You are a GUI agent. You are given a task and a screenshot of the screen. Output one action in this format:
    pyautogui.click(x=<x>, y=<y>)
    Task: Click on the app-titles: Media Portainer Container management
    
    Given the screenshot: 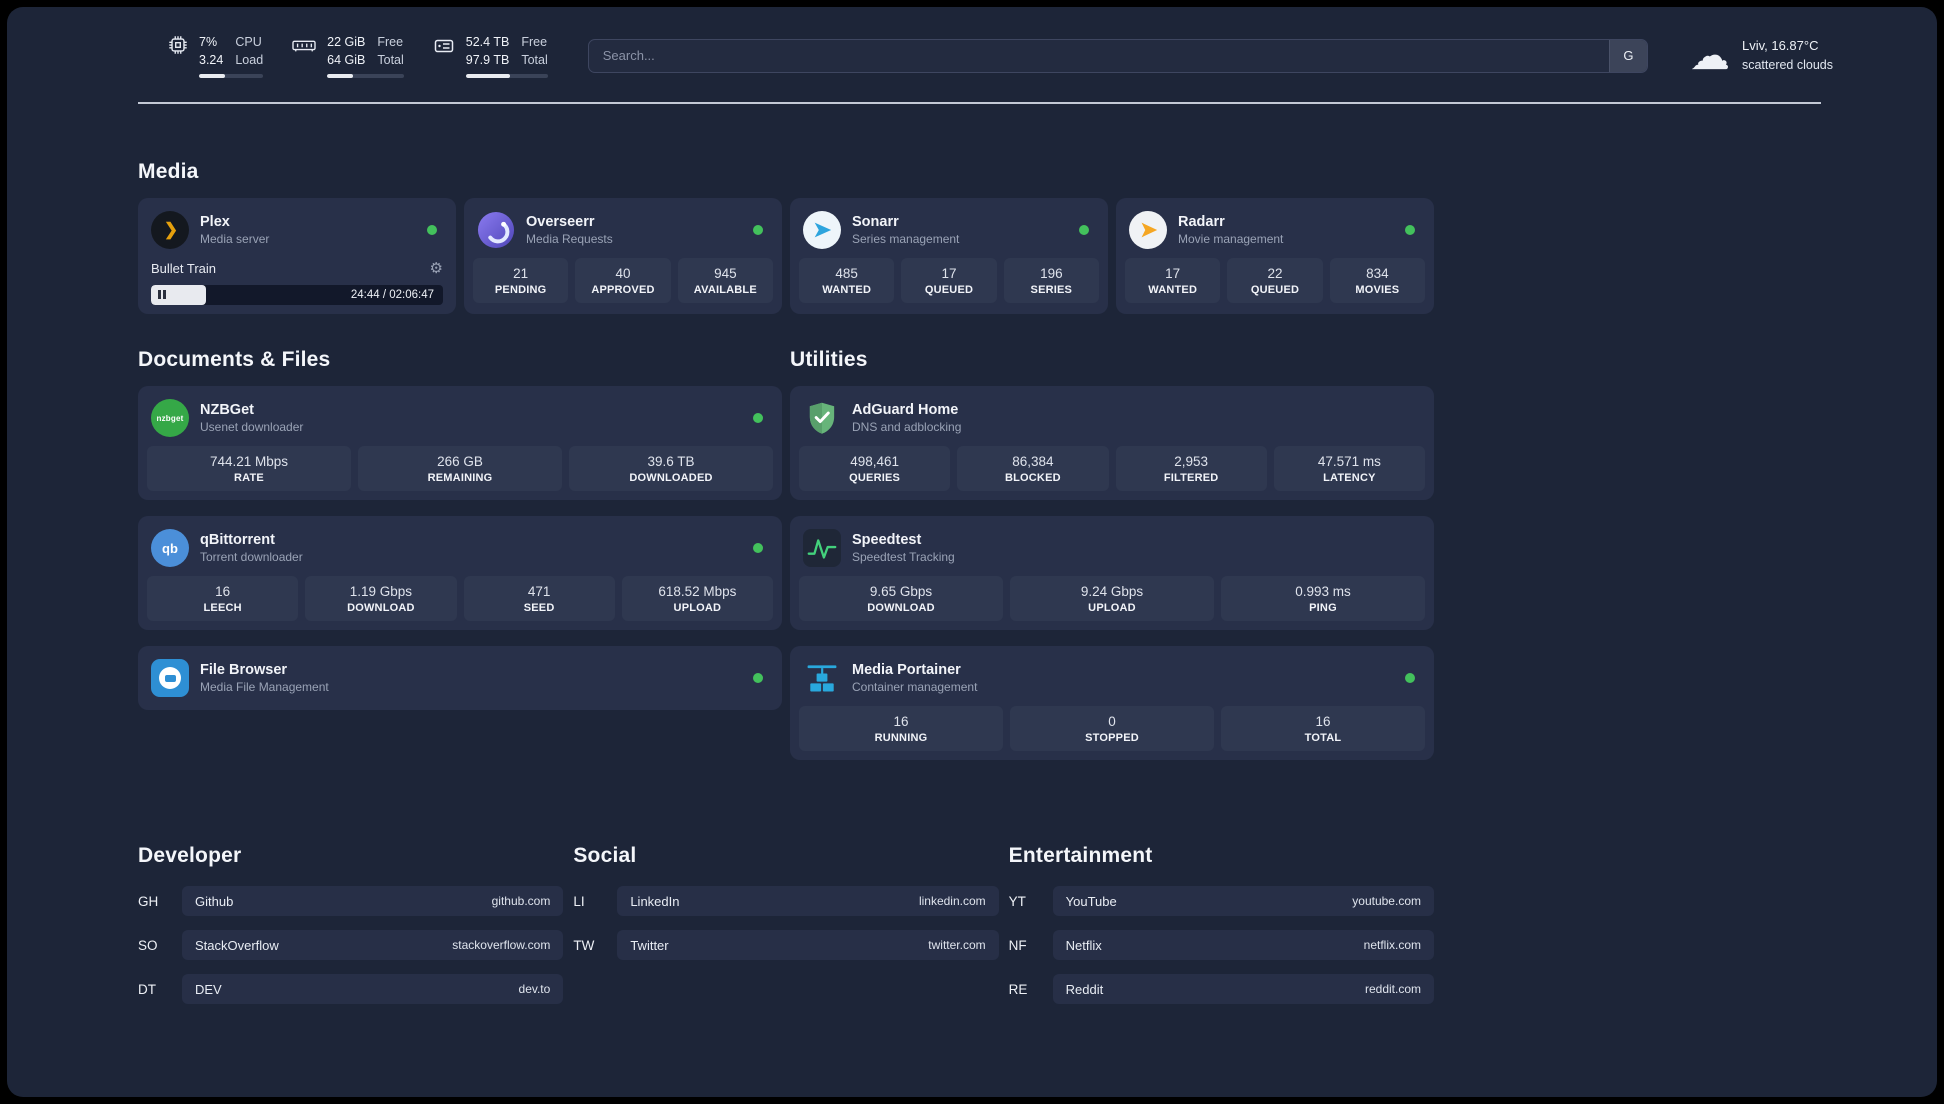 What is the action you would take?
    pyautogui.click(x=914, y=678)
    